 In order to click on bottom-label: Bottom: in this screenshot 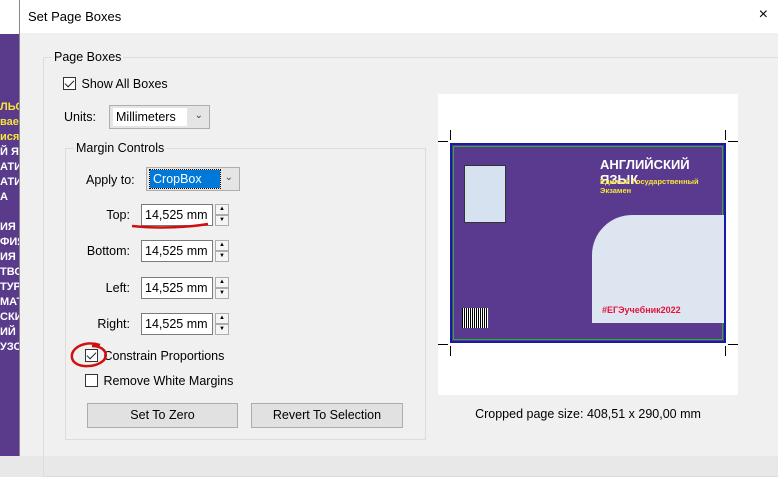, I will do `click(108, 251)`.